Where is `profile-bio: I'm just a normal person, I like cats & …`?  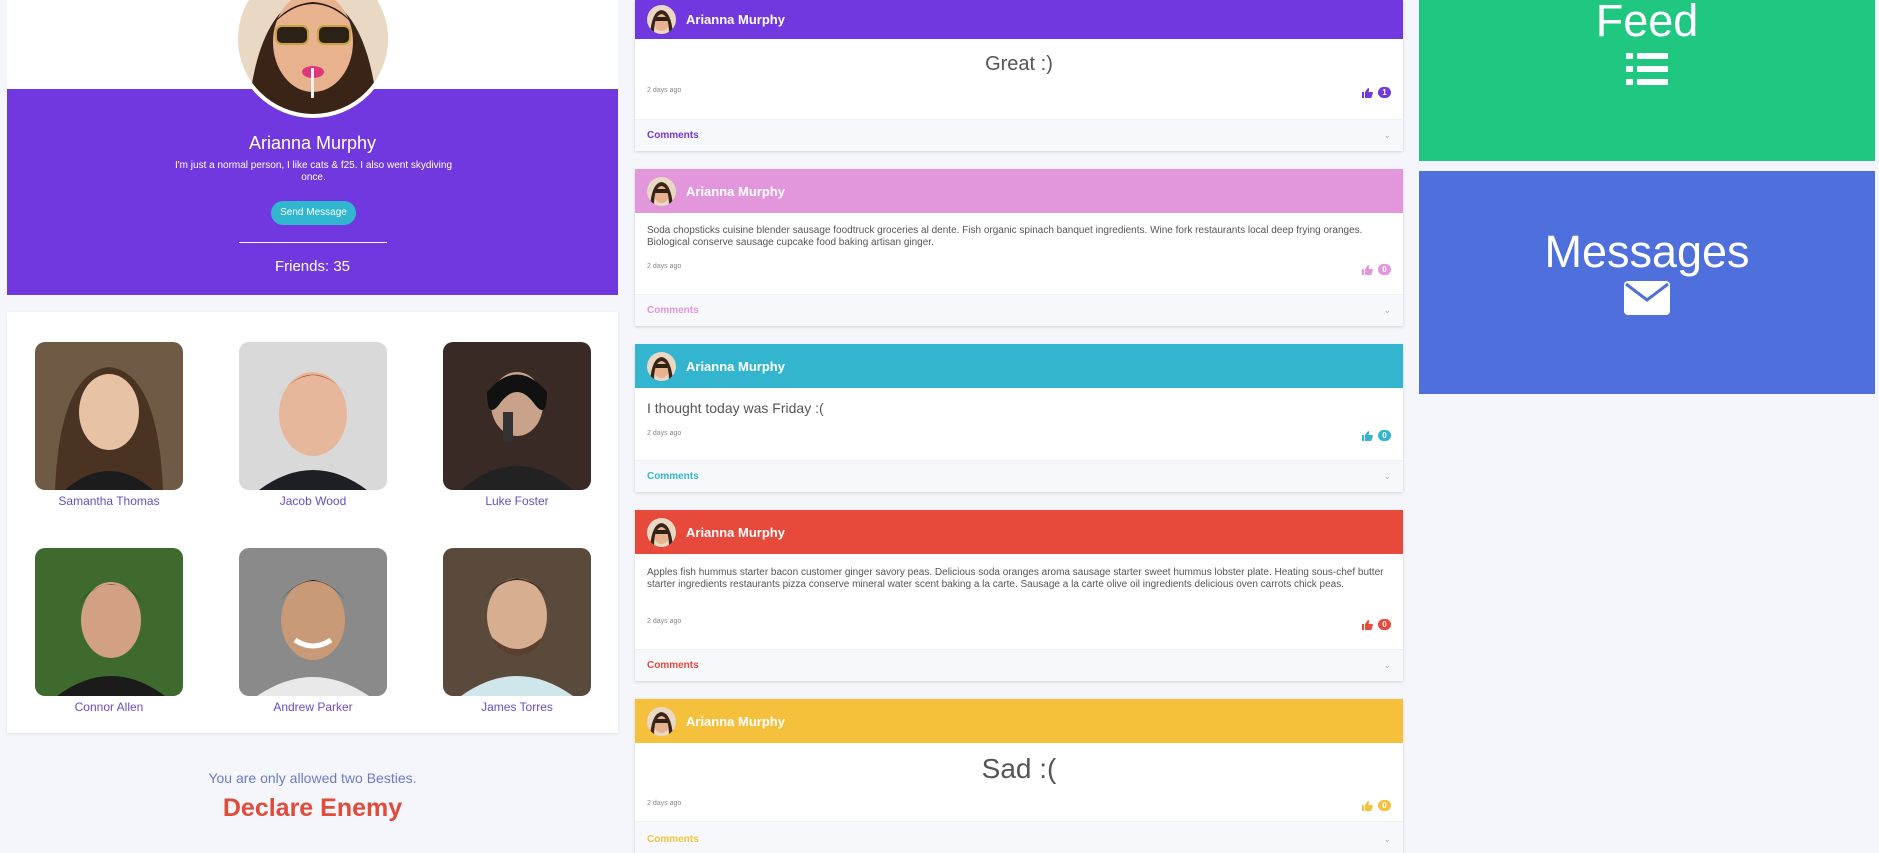
profile-bio: I'm just a normal person, I like cats & … is located at coordinates (313, 171).